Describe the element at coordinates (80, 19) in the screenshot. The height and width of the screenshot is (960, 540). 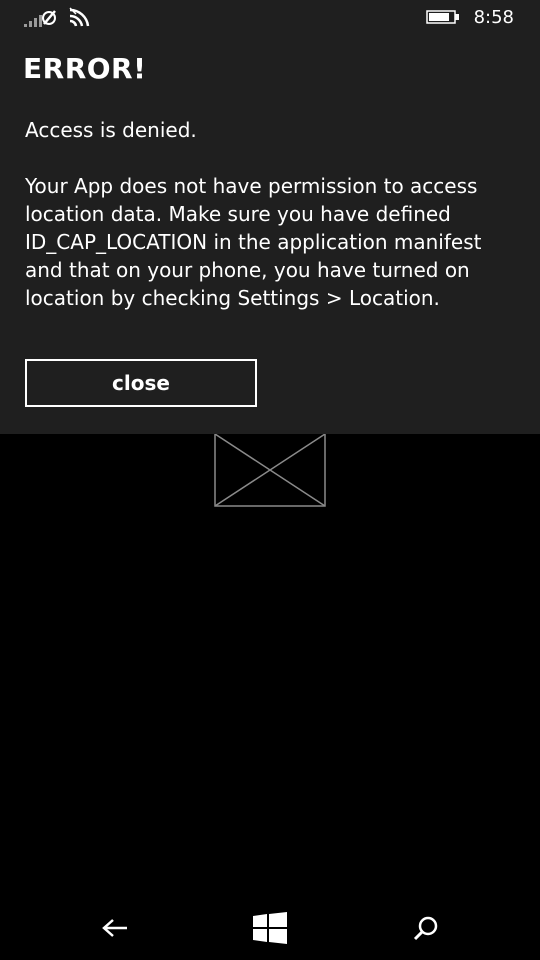
I see `wifi-icon` at that location.